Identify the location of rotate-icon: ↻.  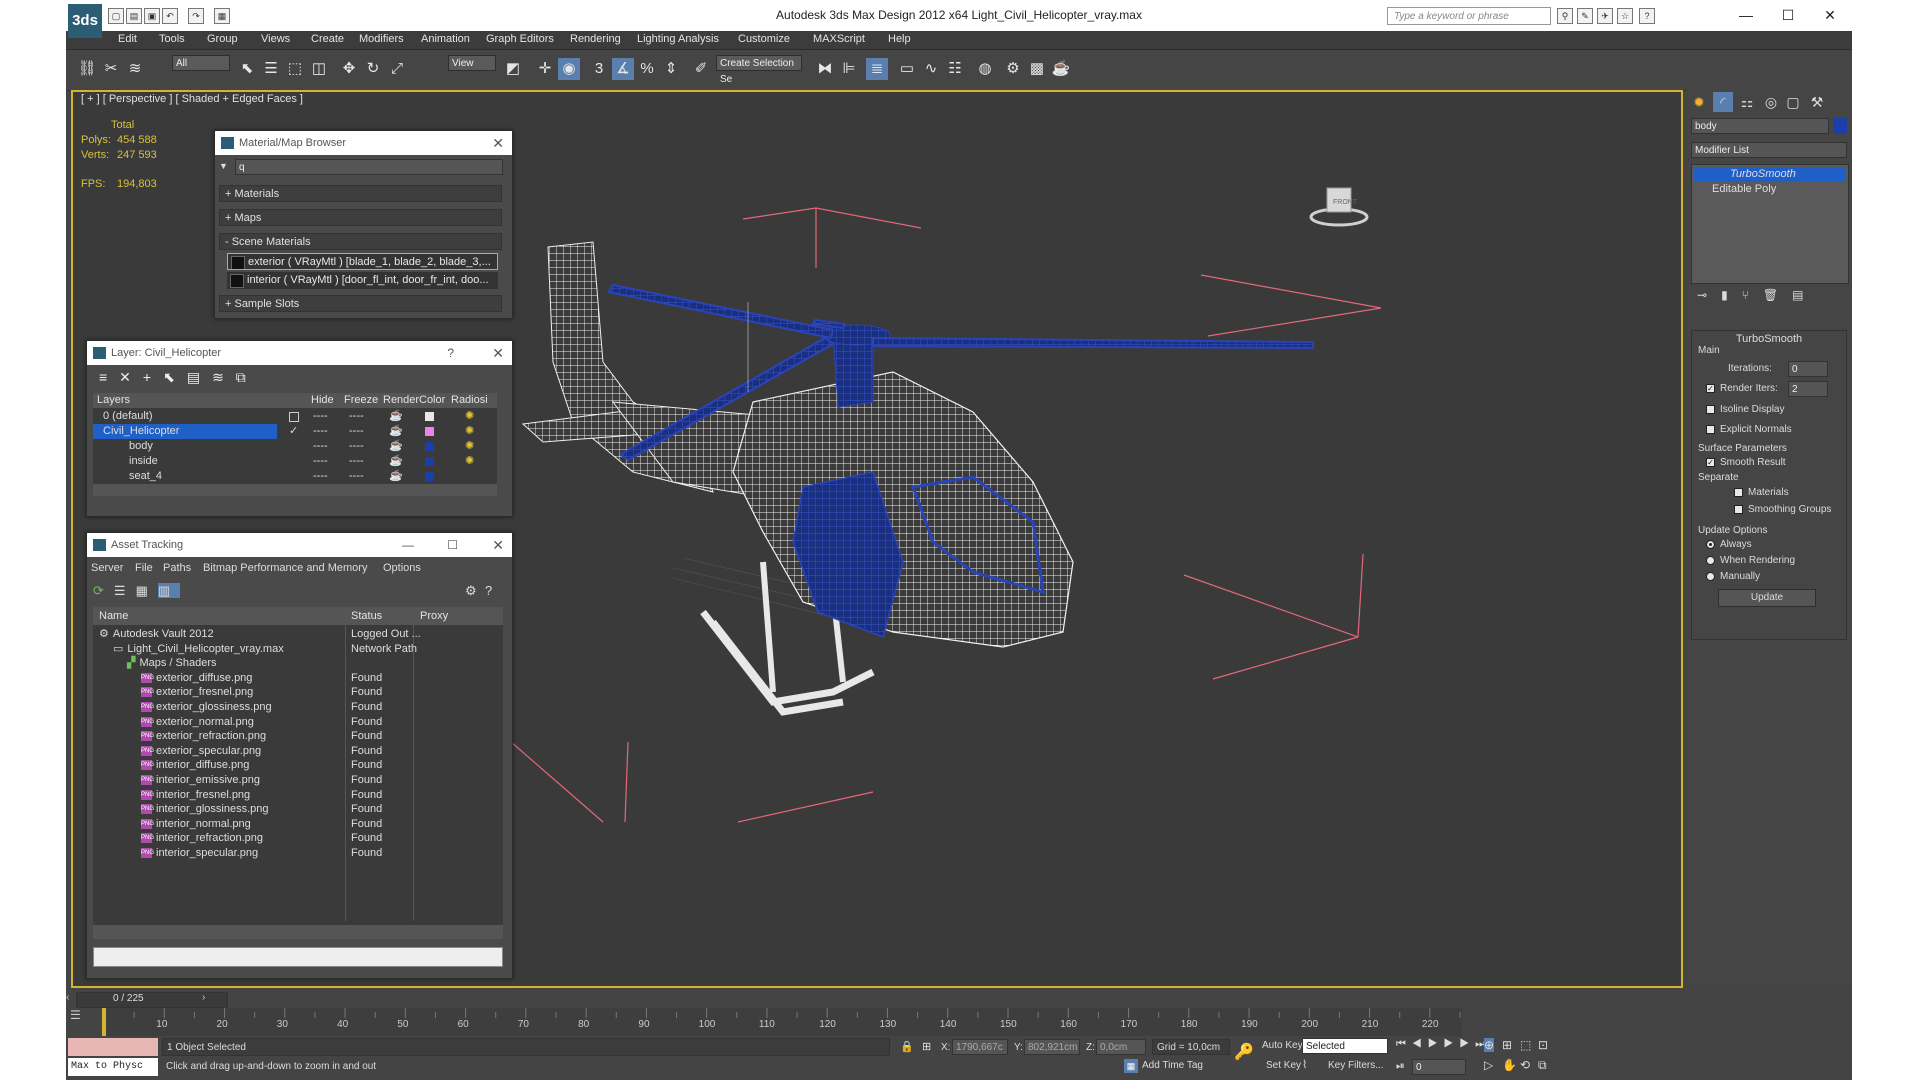
(373, 69).